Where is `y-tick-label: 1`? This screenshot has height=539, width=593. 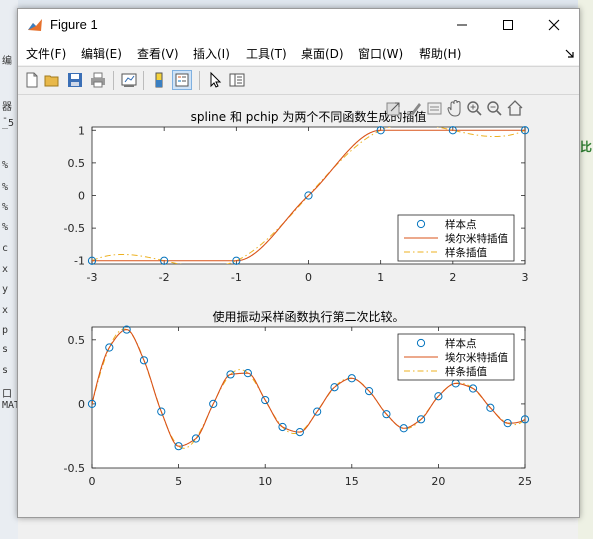
y-tick-label: 1 is located at coordinates (81, 130).